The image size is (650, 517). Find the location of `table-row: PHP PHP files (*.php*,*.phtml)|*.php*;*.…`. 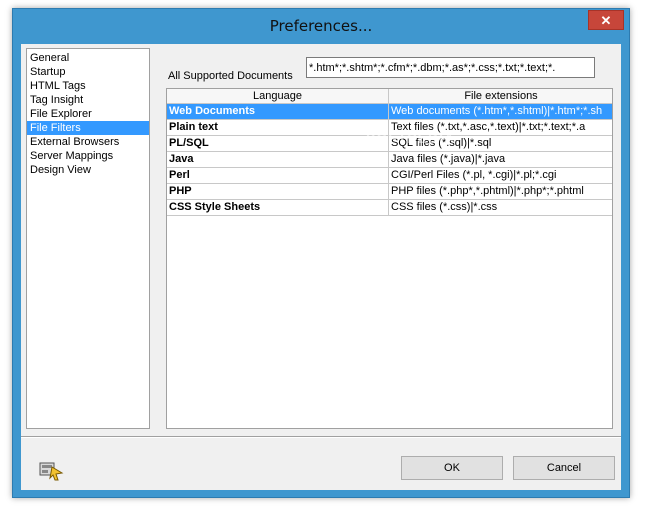

table-row: PHP PHP files (*.php*,*.phtml)|*.php*;*.… is located at coordinates (389, 192).